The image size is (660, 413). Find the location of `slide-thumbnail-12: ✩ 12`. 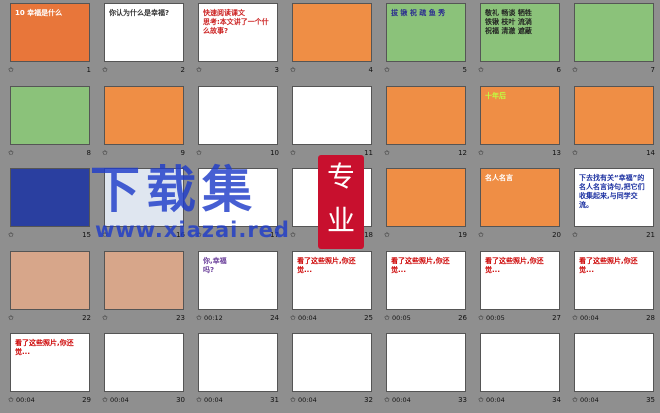

slide-thumbnail-12: ✩ 12 is located at coordinates (428, 124).